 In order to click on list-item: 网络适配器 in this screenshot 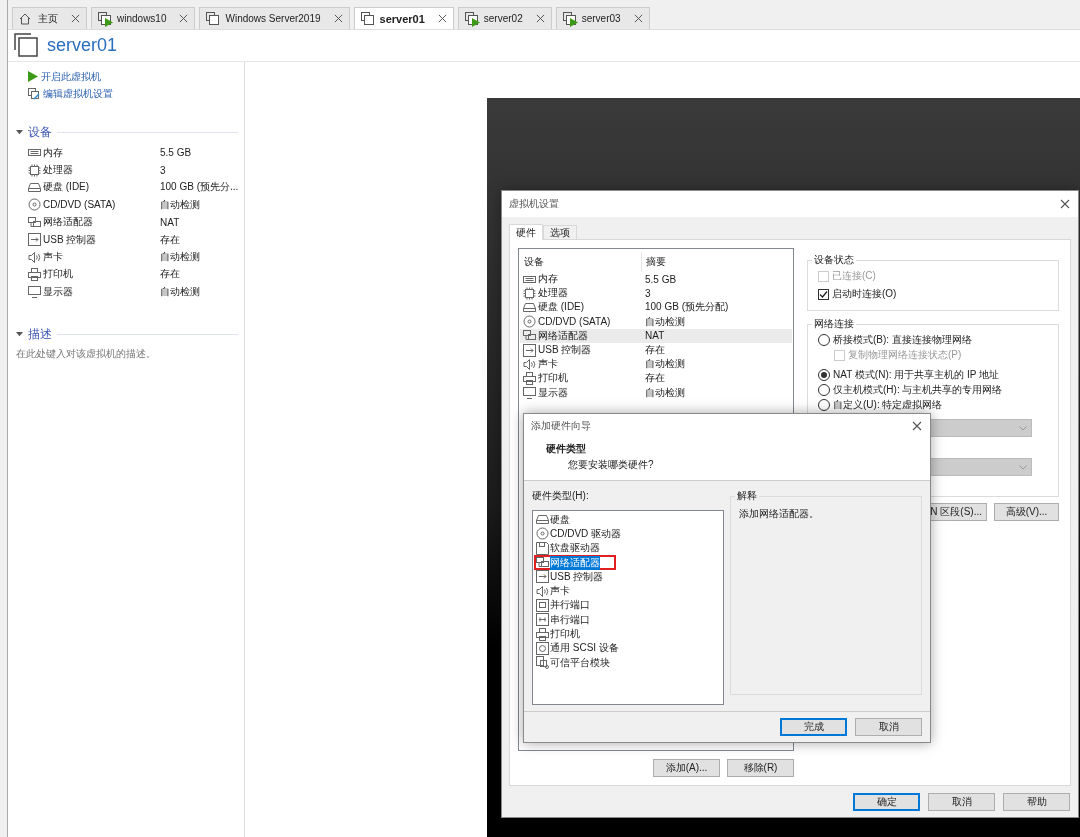, I will do `click(575, 562)`.